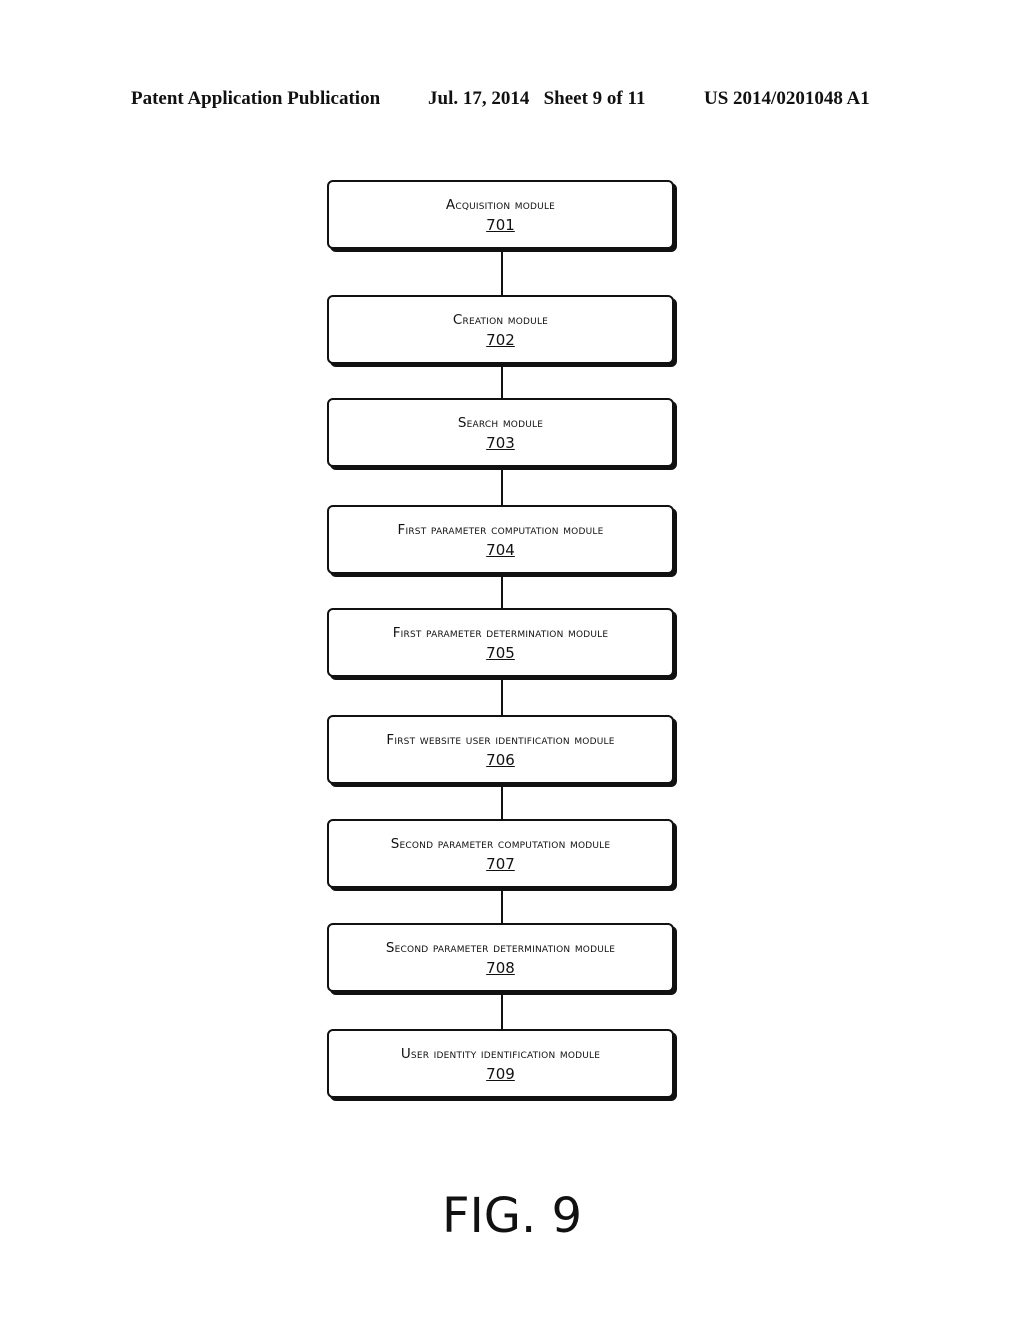 The height and width of the screenshot is (1320, 1024). Describe the element at coordinates (500, 329) in the screenshot. I see `module-box-702: Creation module 702` at that location.